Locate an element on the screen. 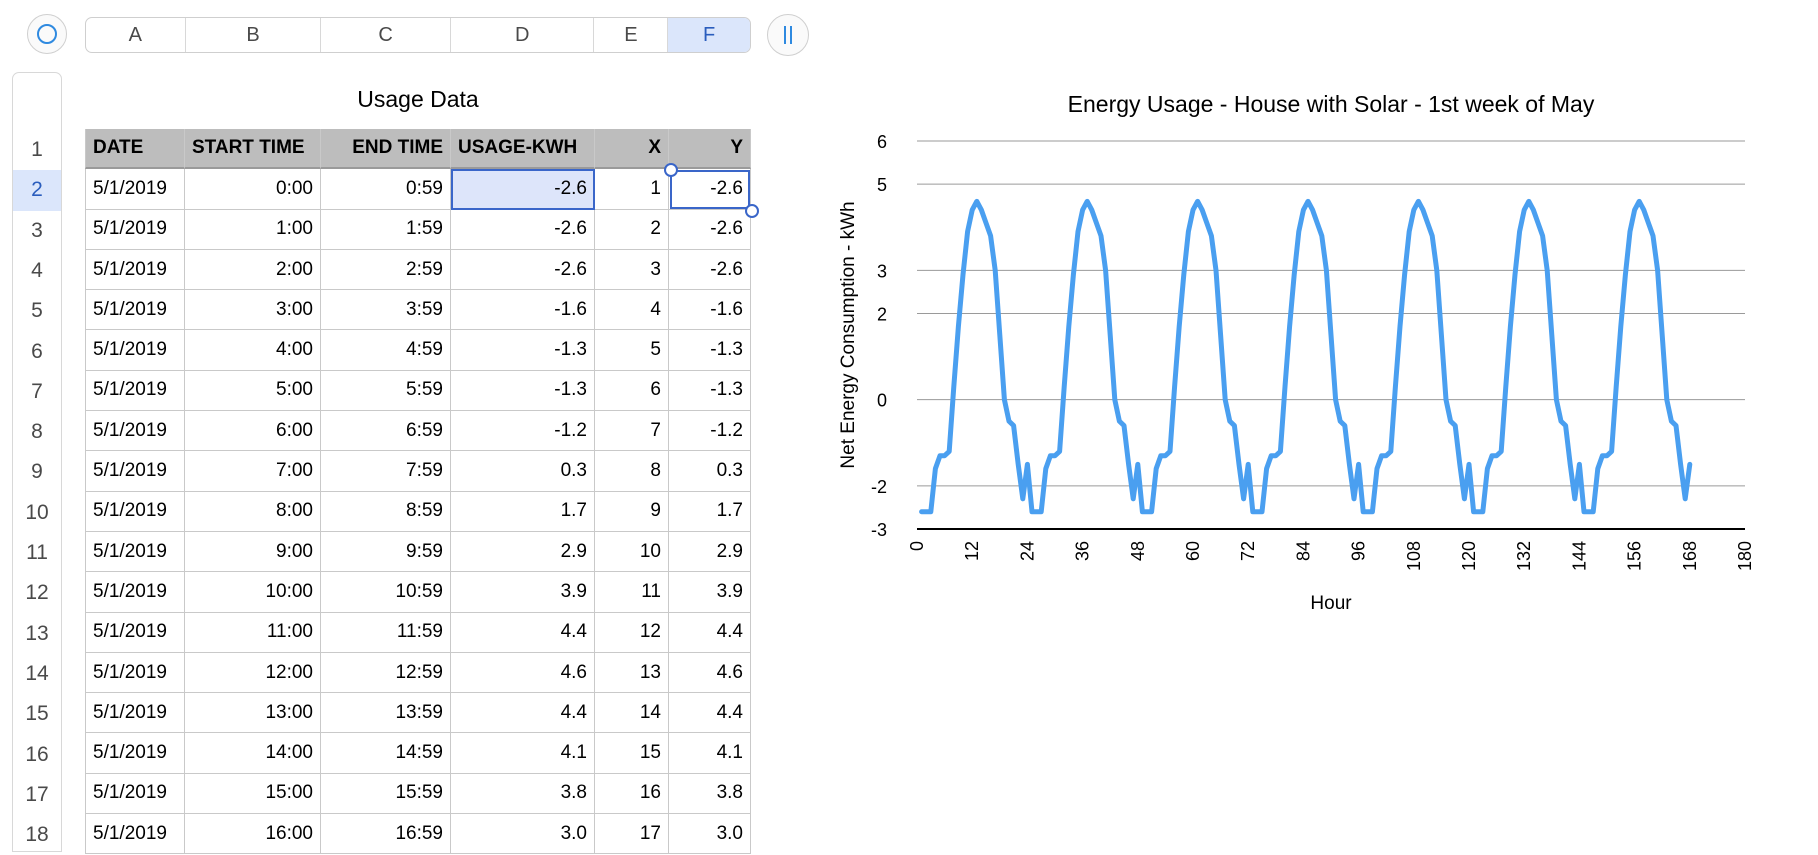 This screenshot has height=855, width=1818. table-cell: 1:00 is located at coordinates (253, 229).